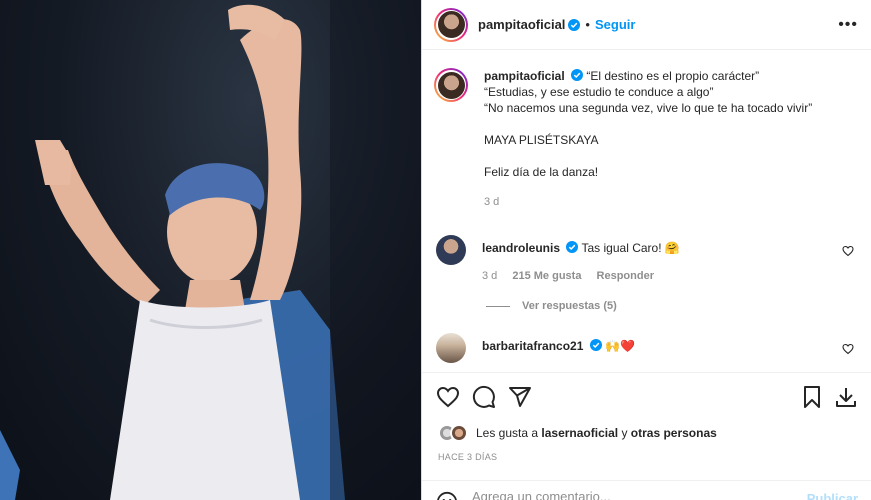 The height and width of the screenshot is (500, 871). What do you see at coordinates (541, 140) in the screenshot?
I see `caption-line: MAYA PLISÉTSKAYA` at bounding box center [541, 140].